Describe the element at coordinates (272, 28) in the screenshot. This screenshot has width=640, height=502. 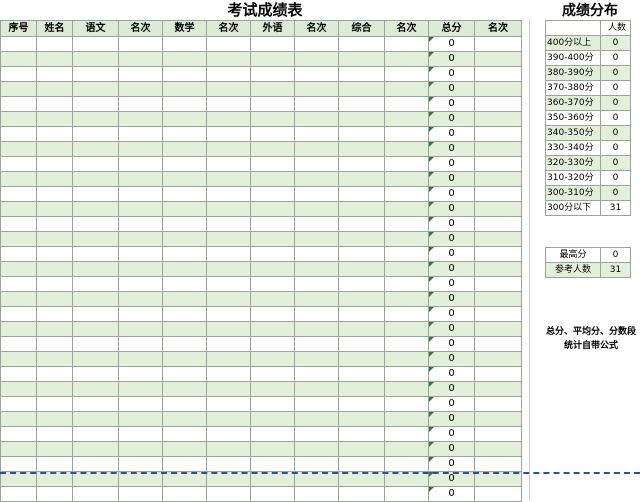
I see `header-cell-foreign: 外语` at that location.